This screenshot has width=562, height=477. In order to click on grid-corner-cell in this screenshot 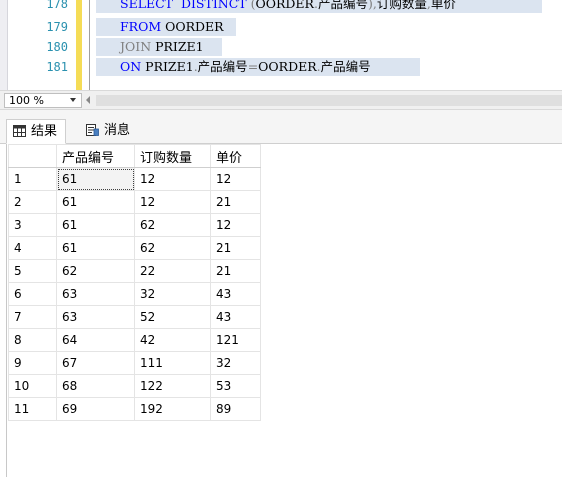, I will do `click(32, 156)`.